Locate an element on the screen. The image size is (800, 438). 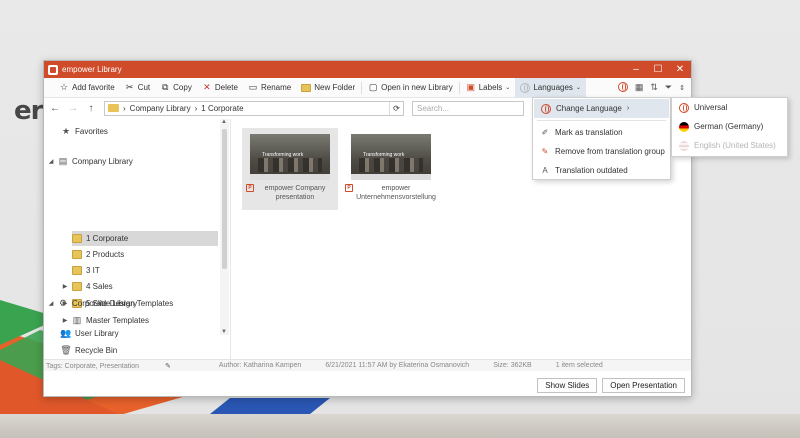
labels-button: ▣ Labels ⌄ is located at coordinates (488, 88).